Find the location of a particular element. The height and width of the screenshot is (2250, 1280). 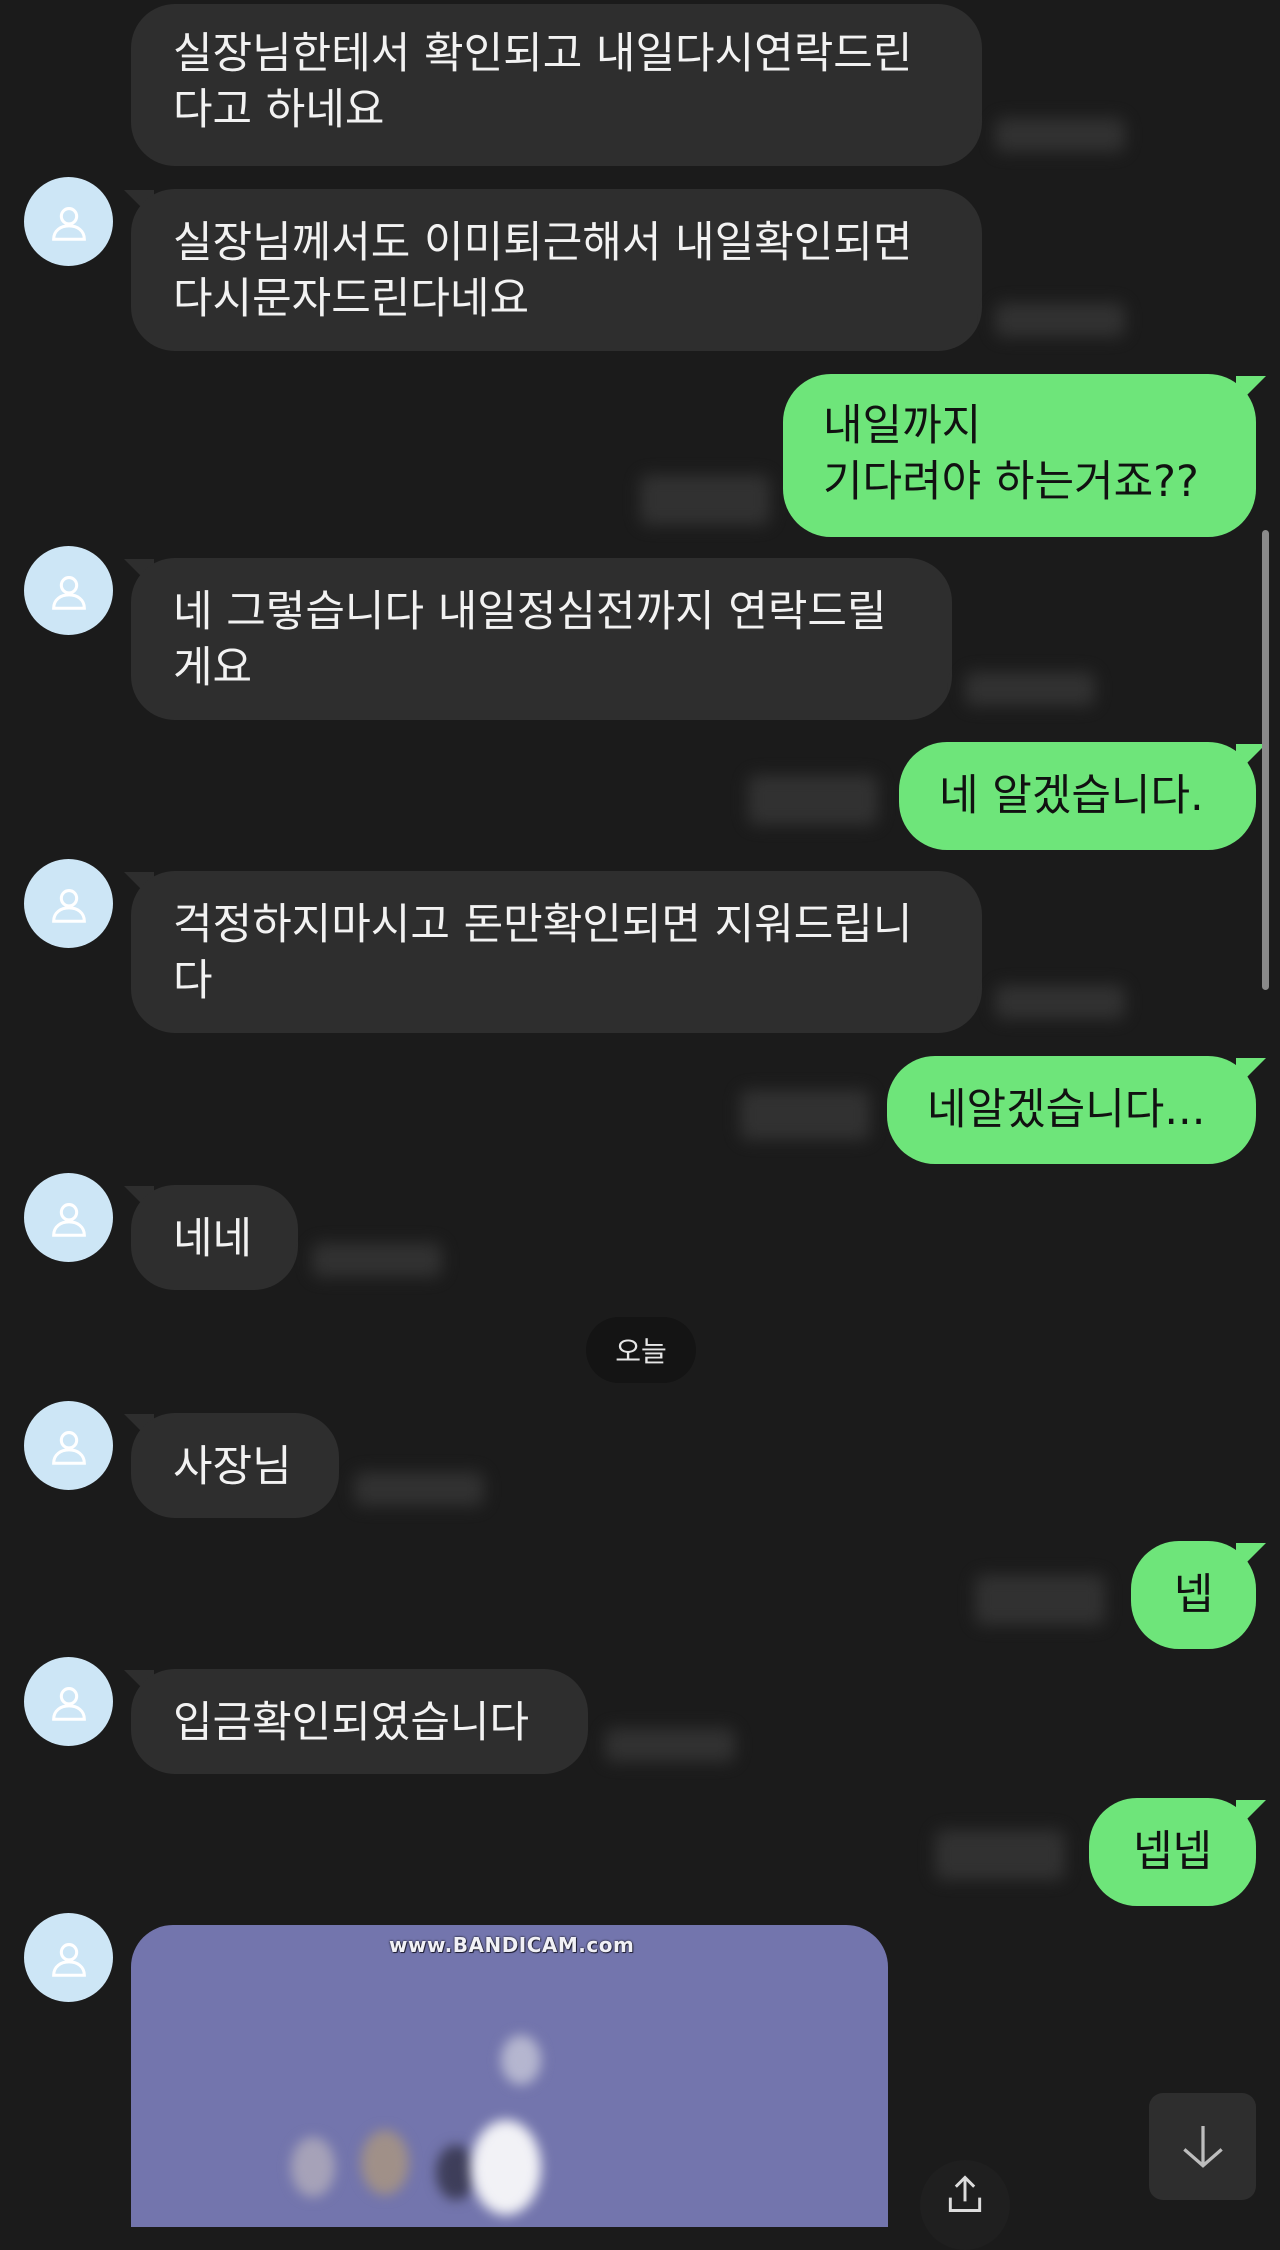

share-icon is located at coordinates (965, 2193).